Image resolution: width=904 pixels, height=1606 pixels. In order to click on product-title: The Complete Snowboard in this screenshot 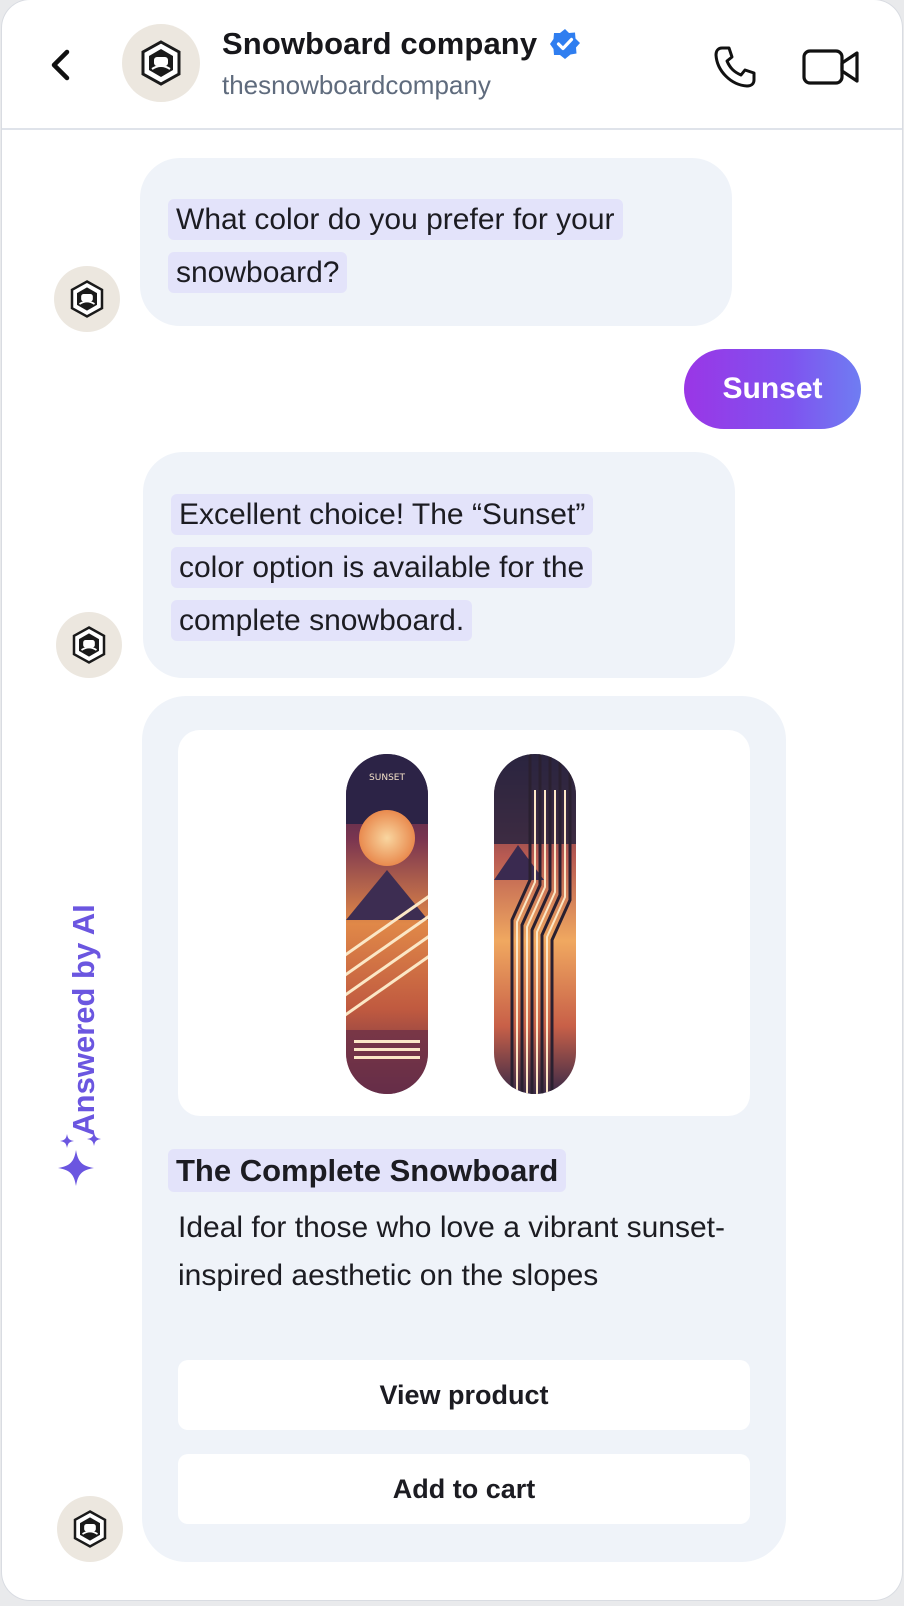, I will do `click(367, 1170)`.